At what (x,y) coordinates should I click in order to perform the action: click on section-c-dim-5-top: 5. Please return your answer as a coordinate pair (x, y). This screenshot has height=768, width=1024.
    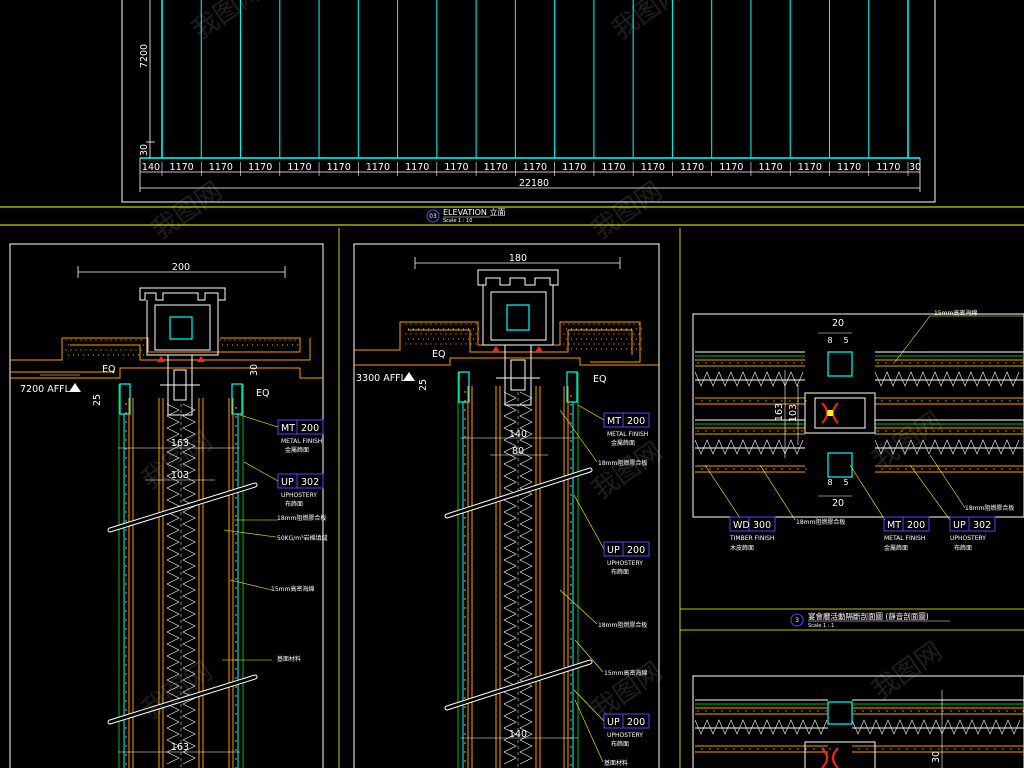
    Looking at the image, I should click on (845, 340).